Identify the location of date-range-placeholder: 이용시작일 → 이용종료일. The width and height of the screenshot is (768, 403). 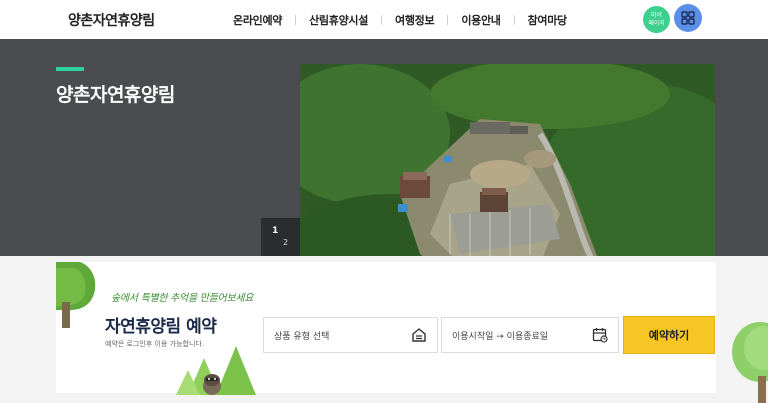
(500, 336).